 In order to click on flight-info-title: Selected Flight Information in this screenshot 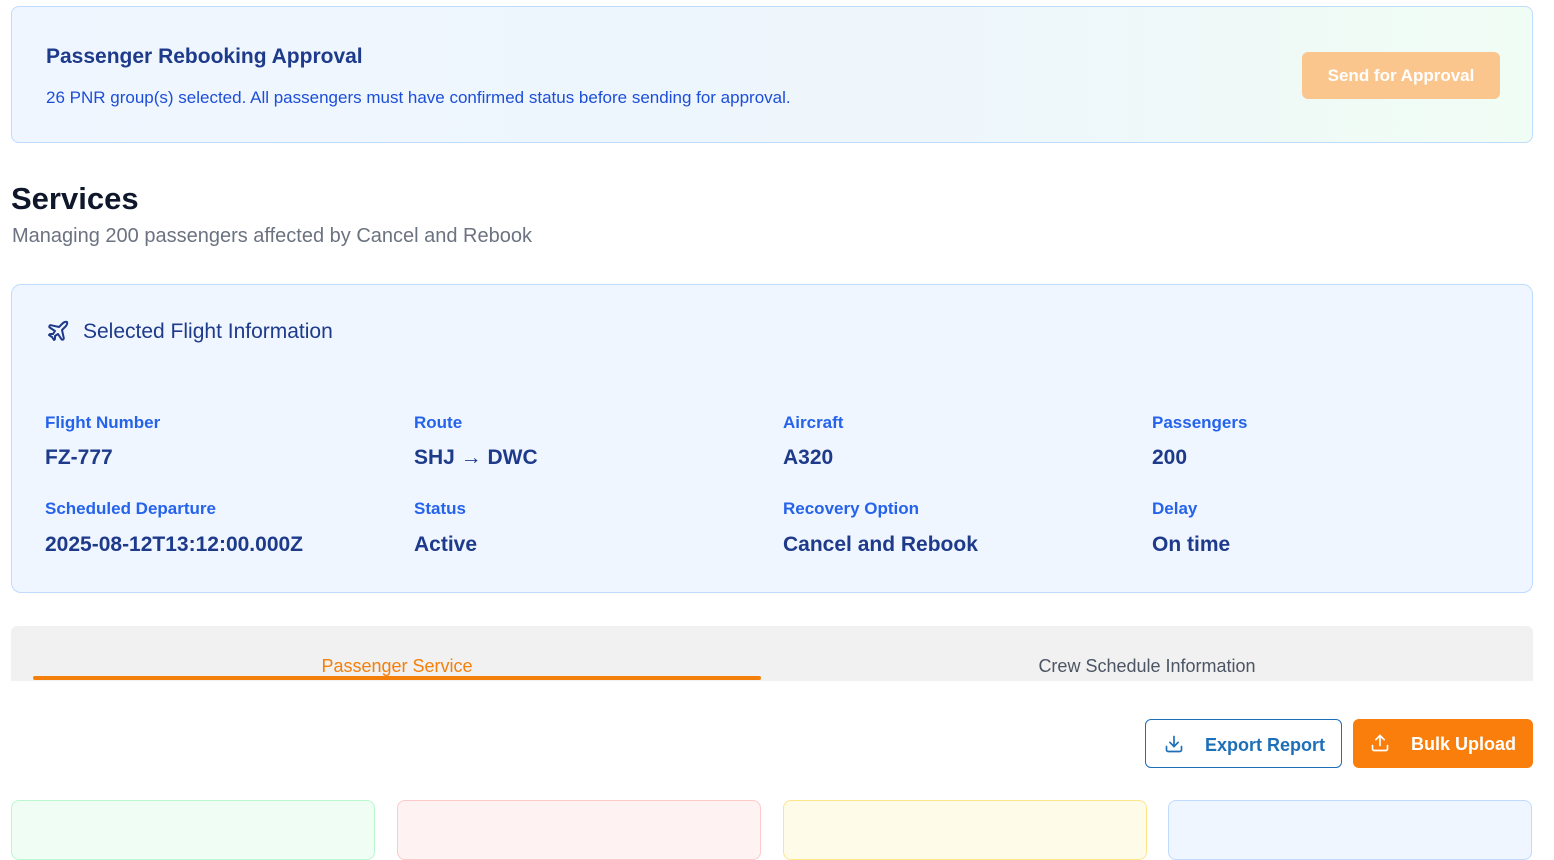, I will do `click(208, 331)`.